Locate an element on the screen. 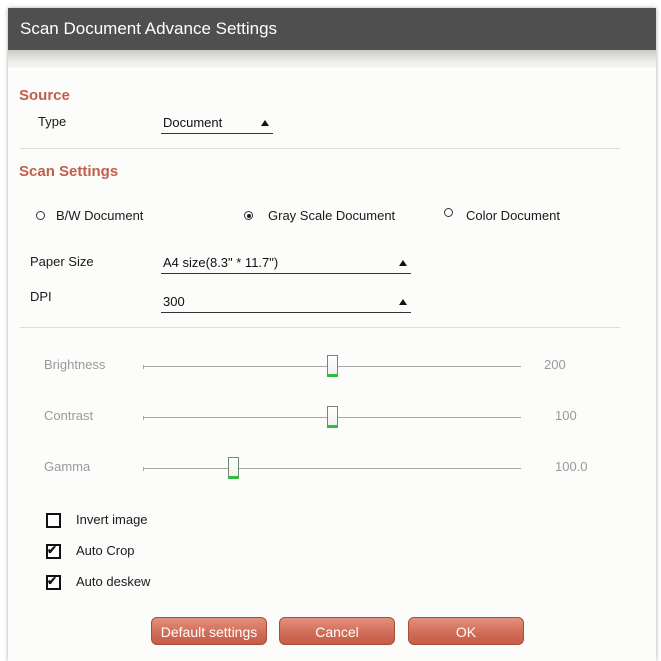  type-select: Document is located at coordinates (217, 122).